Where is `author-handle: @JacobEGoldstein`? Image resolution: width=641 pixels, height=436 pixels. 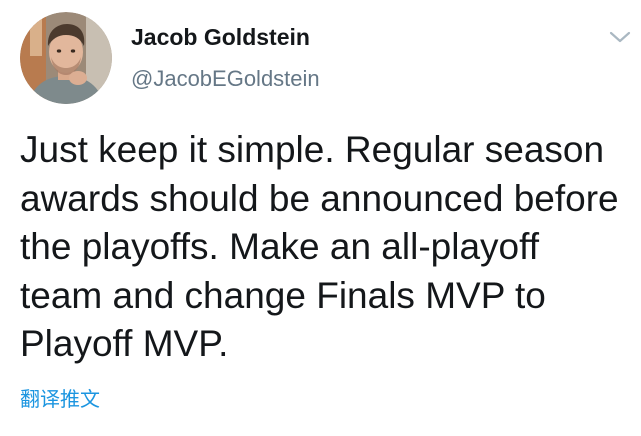
author-handle: @JacobEGoldstein is located at coordinates (225, 79).